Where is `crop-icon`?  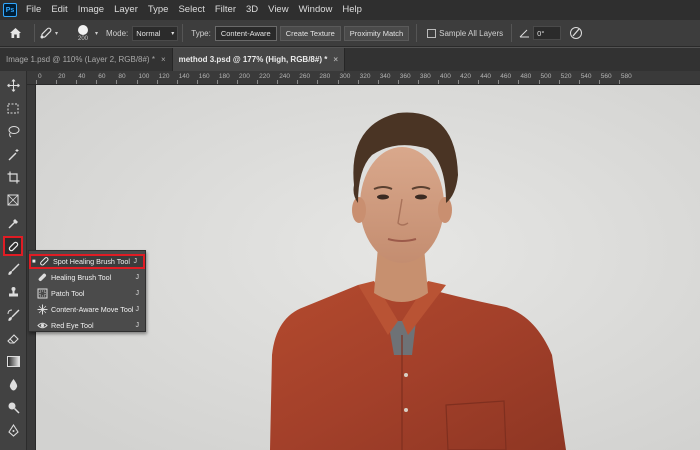 crop-icon is located at coordinates (13, 177).